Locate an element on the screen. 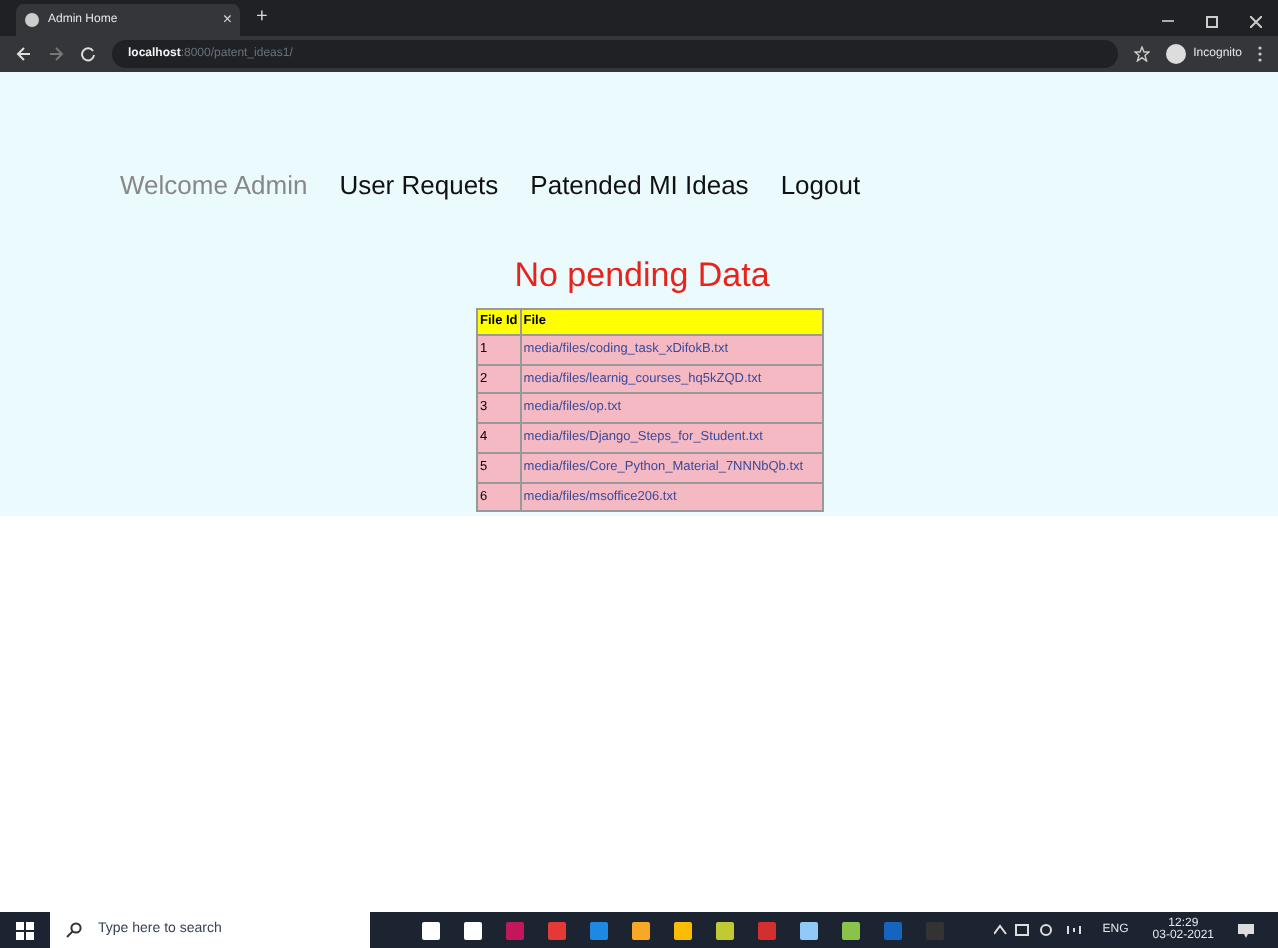 This screenshot has height=948, width=1278. star-icon is located at coordinates (1141, 54).